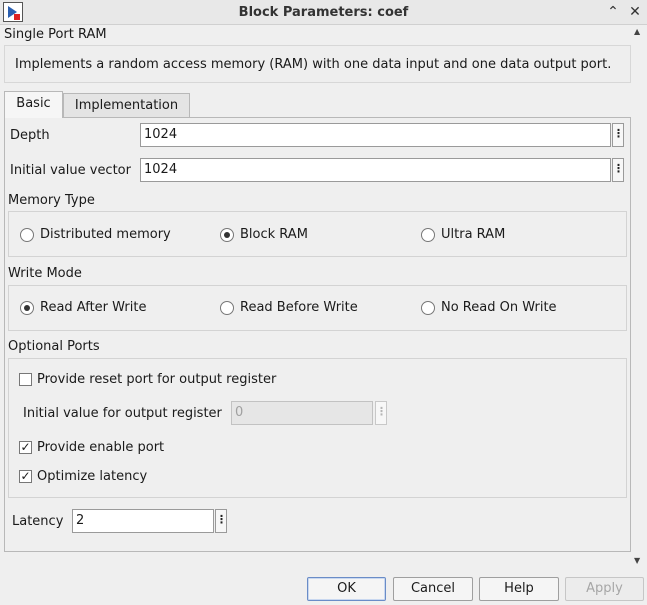 Image resolution: width=647 pixels, height=605 pixels. Describe the element at coordinates (221, 521) in the screenshot. I see `latency-menu-button: ⋮` at that location.